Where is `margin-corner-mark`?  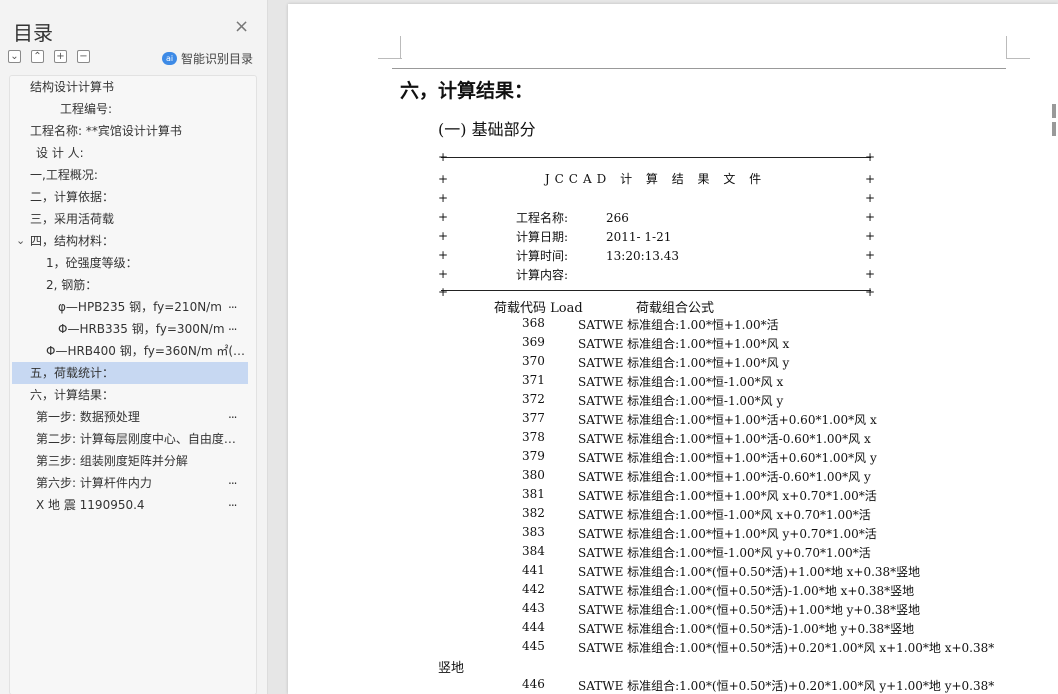 margin-corner-mark is located at coordinates (401, 47).